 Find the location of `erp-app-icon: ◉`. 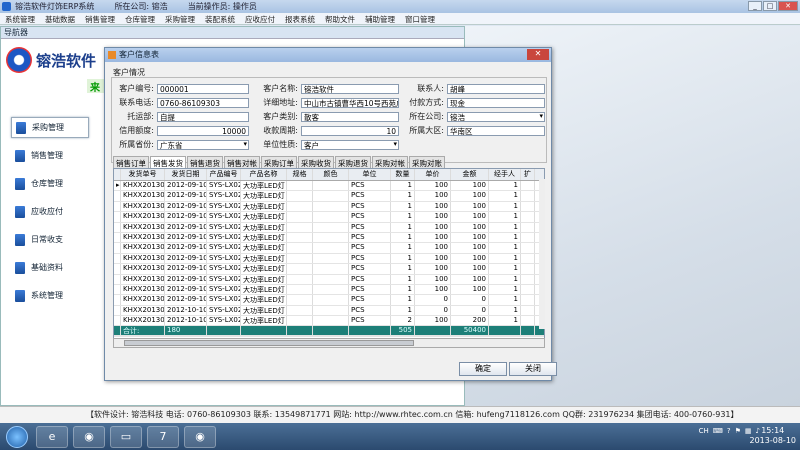

erp-app-icon: ◉ is located at coordinates (89, 436).